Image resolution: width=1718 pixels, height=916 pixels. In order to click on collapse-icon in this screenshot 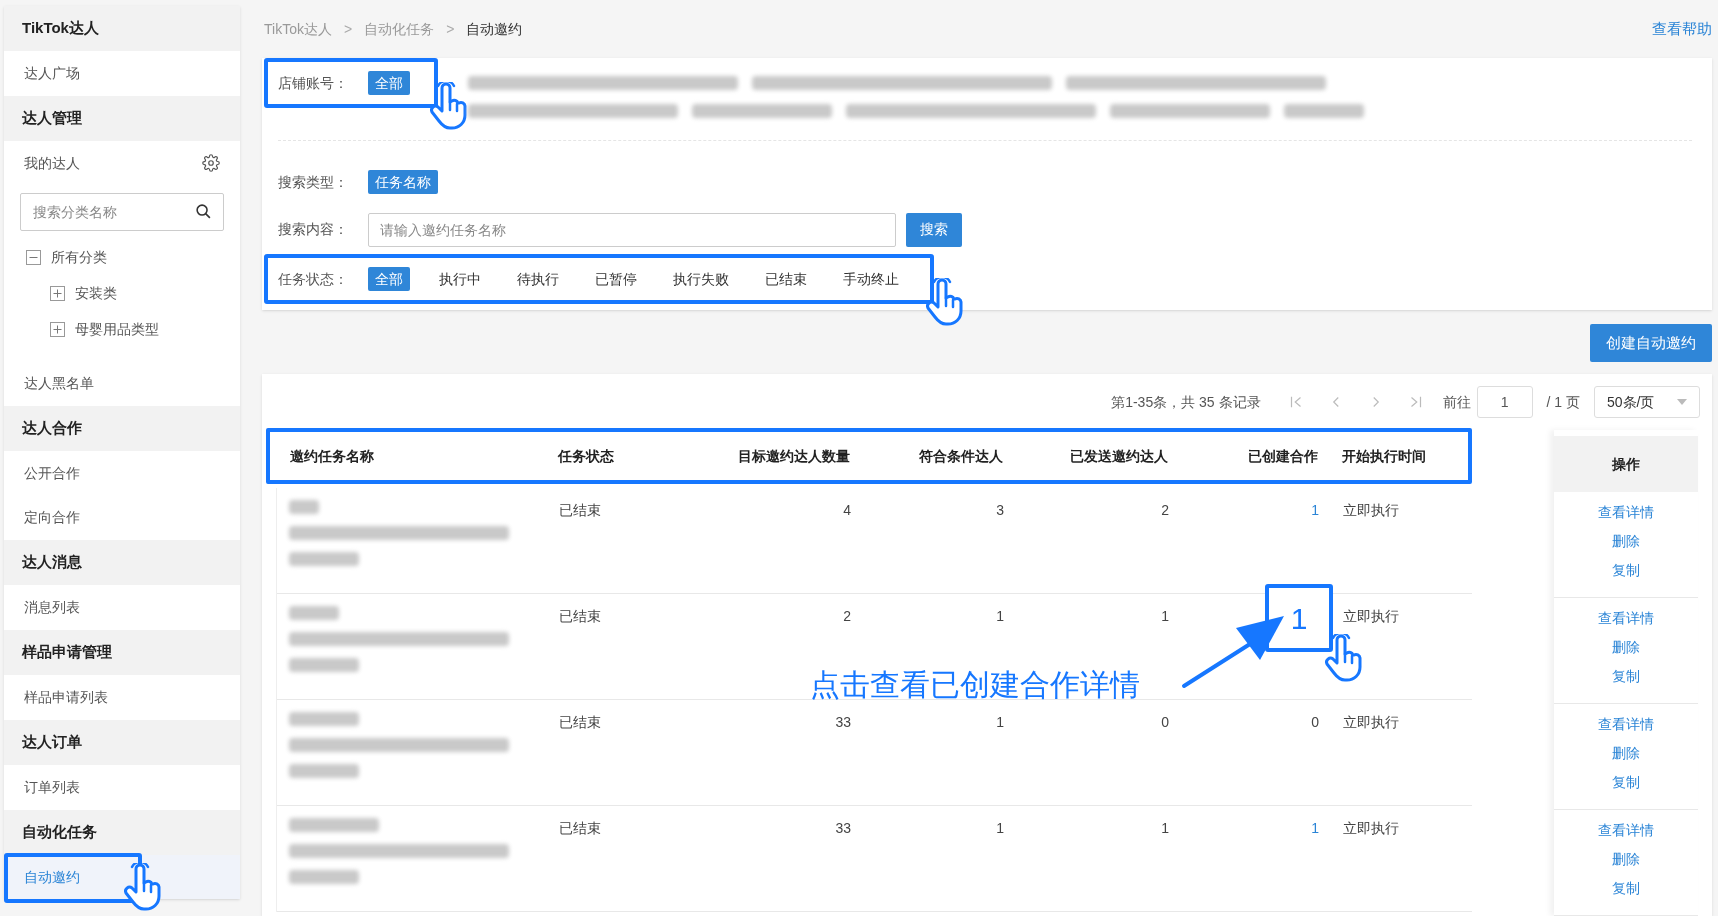, I will do `click(33, 257)`.